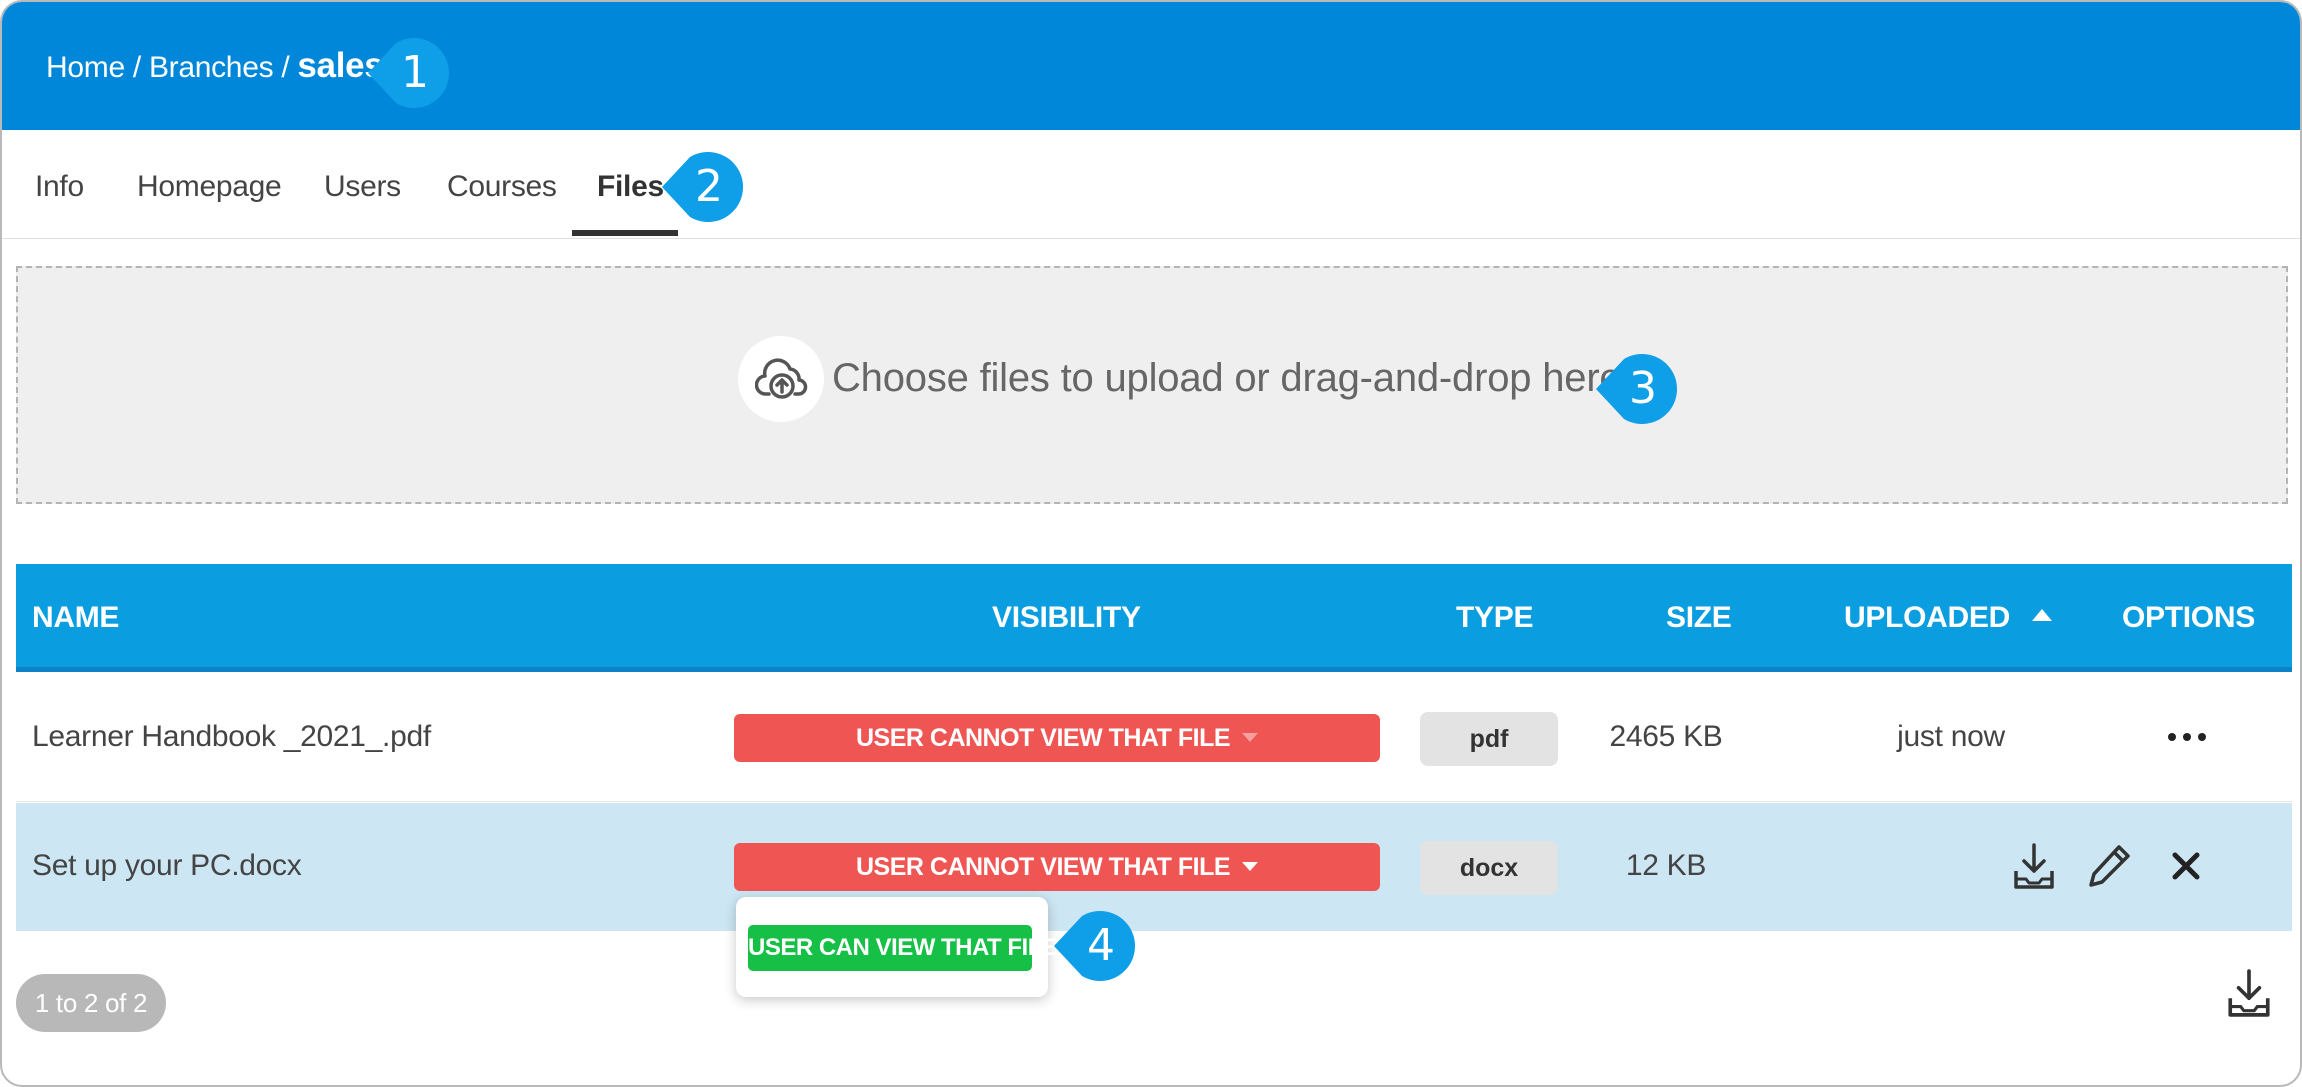 The width and height of the screenshot is (2302, 1087). I want to click on sort-ascending-icon, so click(2042, 615).